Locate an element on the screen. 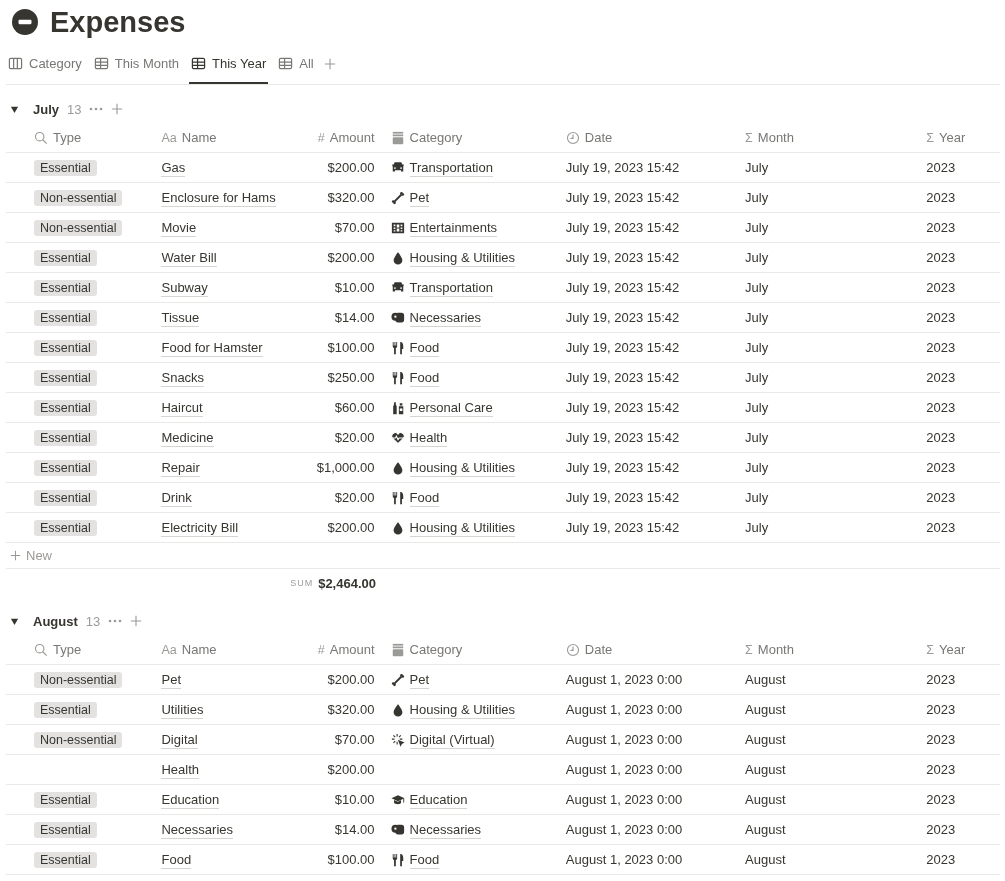 The width and height of the screenshot is (1005, 881). expense-name: Food is located at coordinates (176, 859).